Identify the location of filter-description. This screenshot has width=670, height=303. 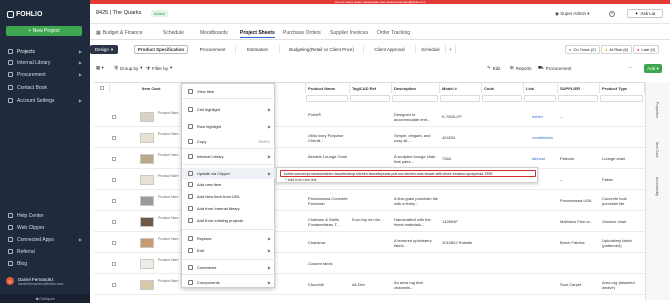
(415, 98).